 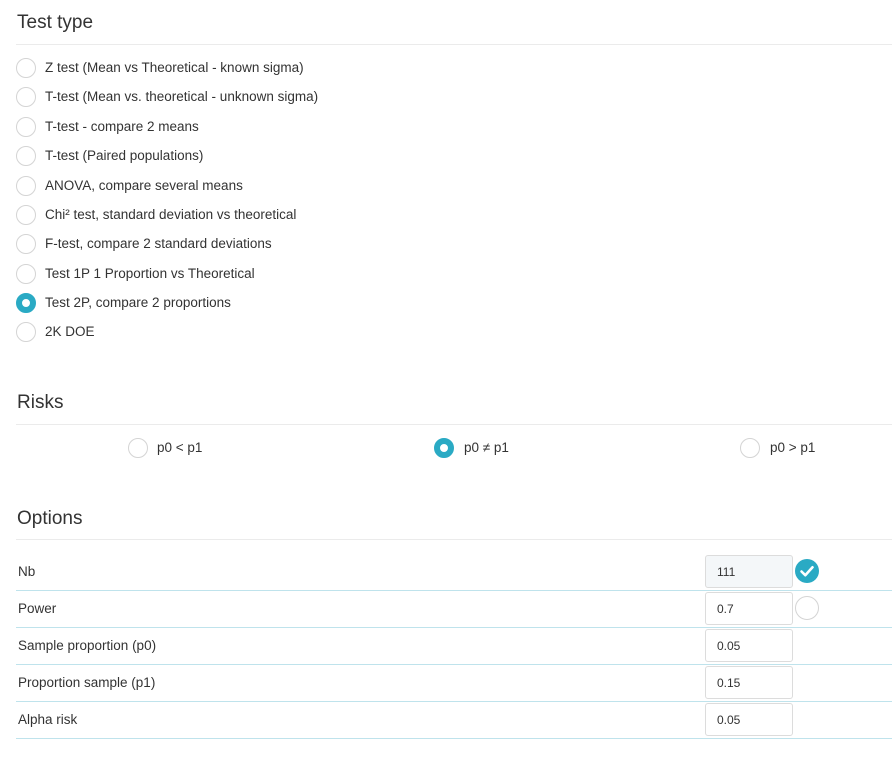 I want to click on test-type-title: Test type, so click(x=55, y=22).